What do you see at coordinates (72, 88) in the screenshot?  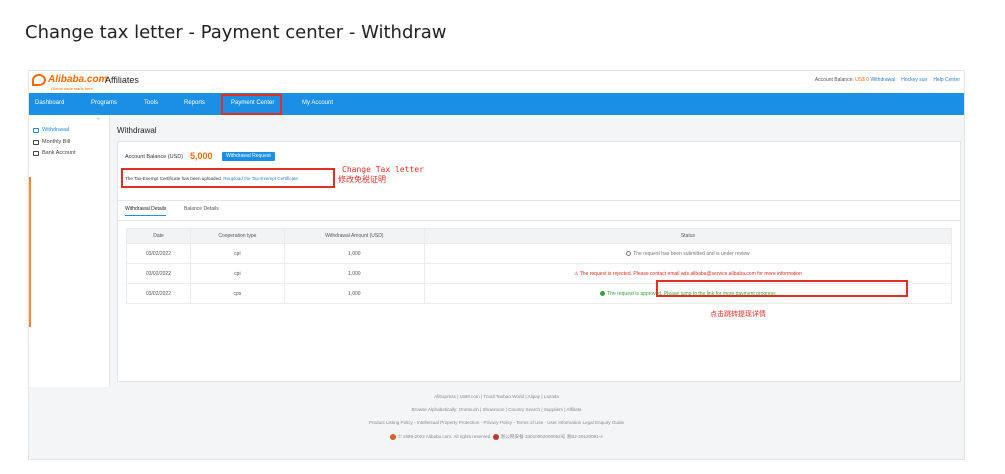 I see `logo-tagline: Global trade starts here.` at bounding box center [72, 88].